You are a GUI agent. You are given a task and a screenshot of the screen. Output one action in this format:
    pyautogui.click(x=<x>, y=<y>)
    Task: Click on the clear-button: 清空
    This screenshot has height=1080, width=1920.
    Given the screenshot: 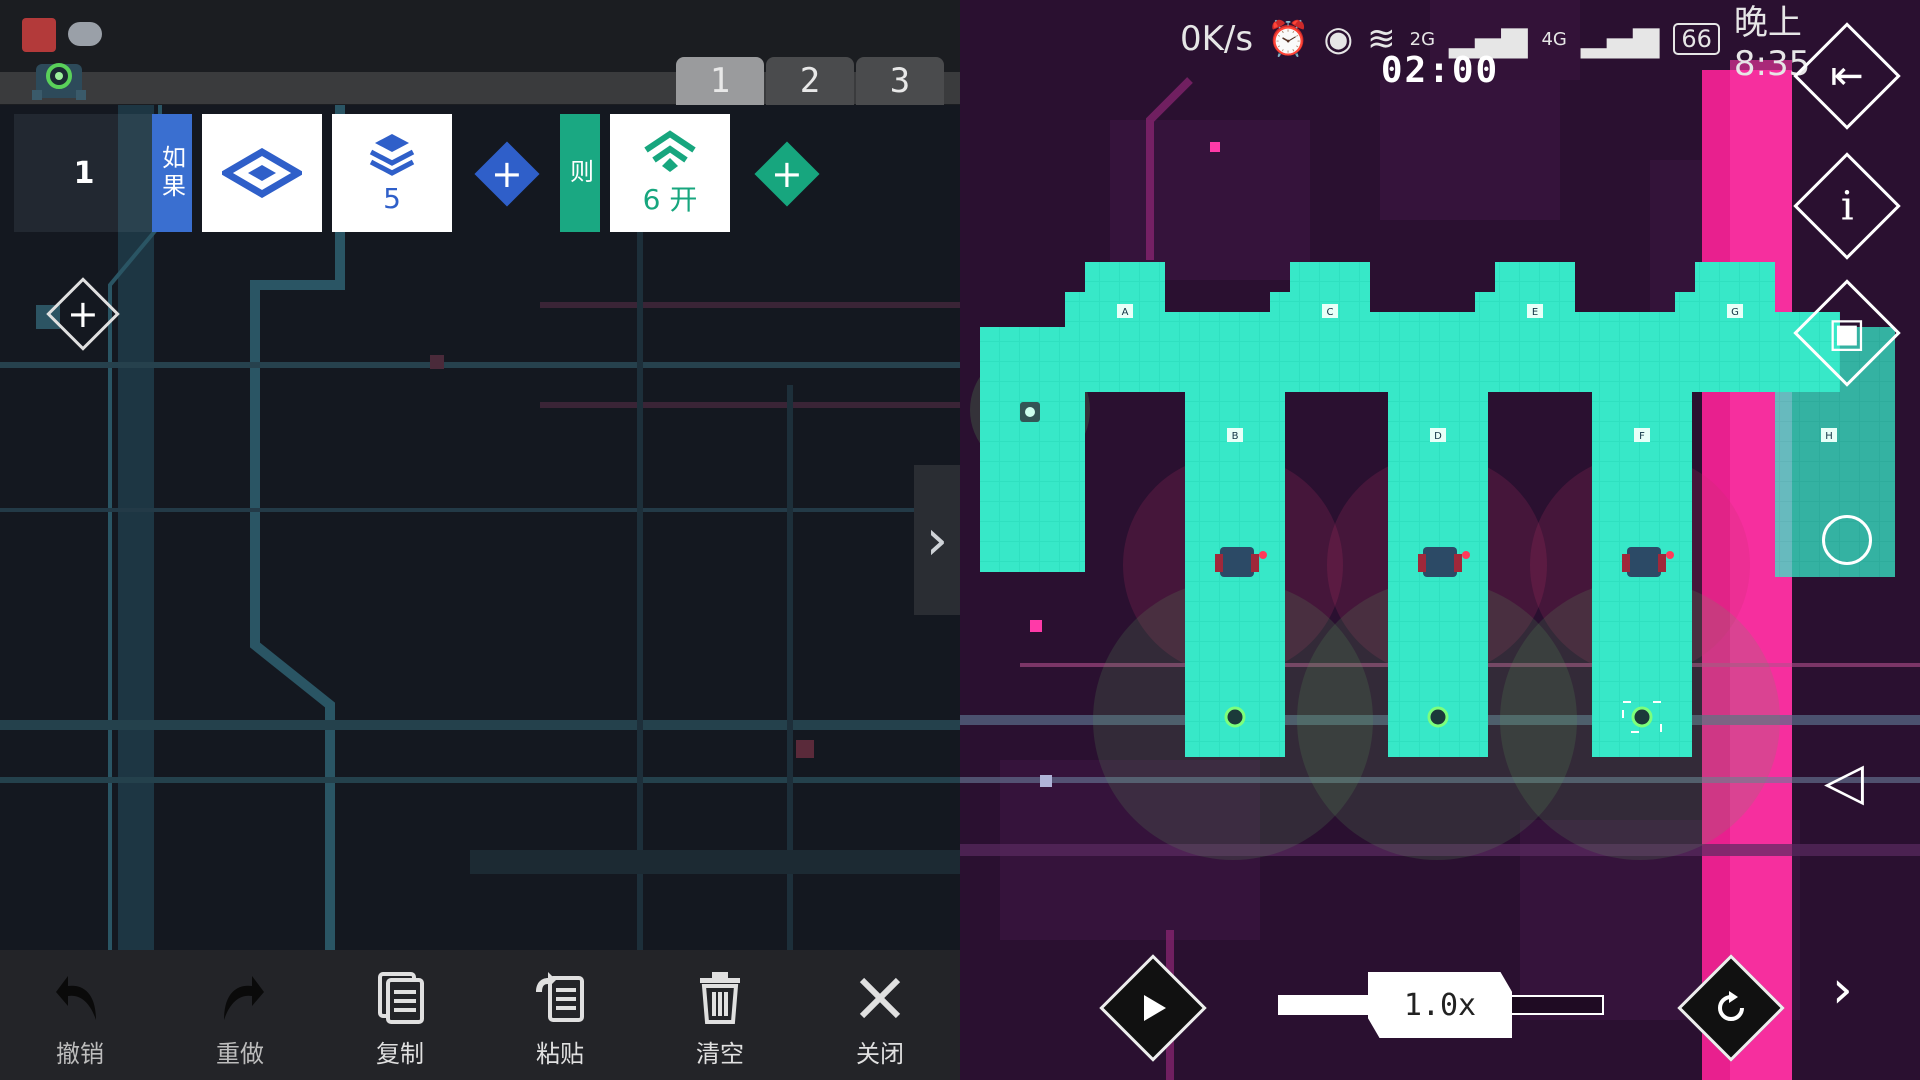 What is the action you would take?
    pyautogui.click(x=720, y=1020)
    